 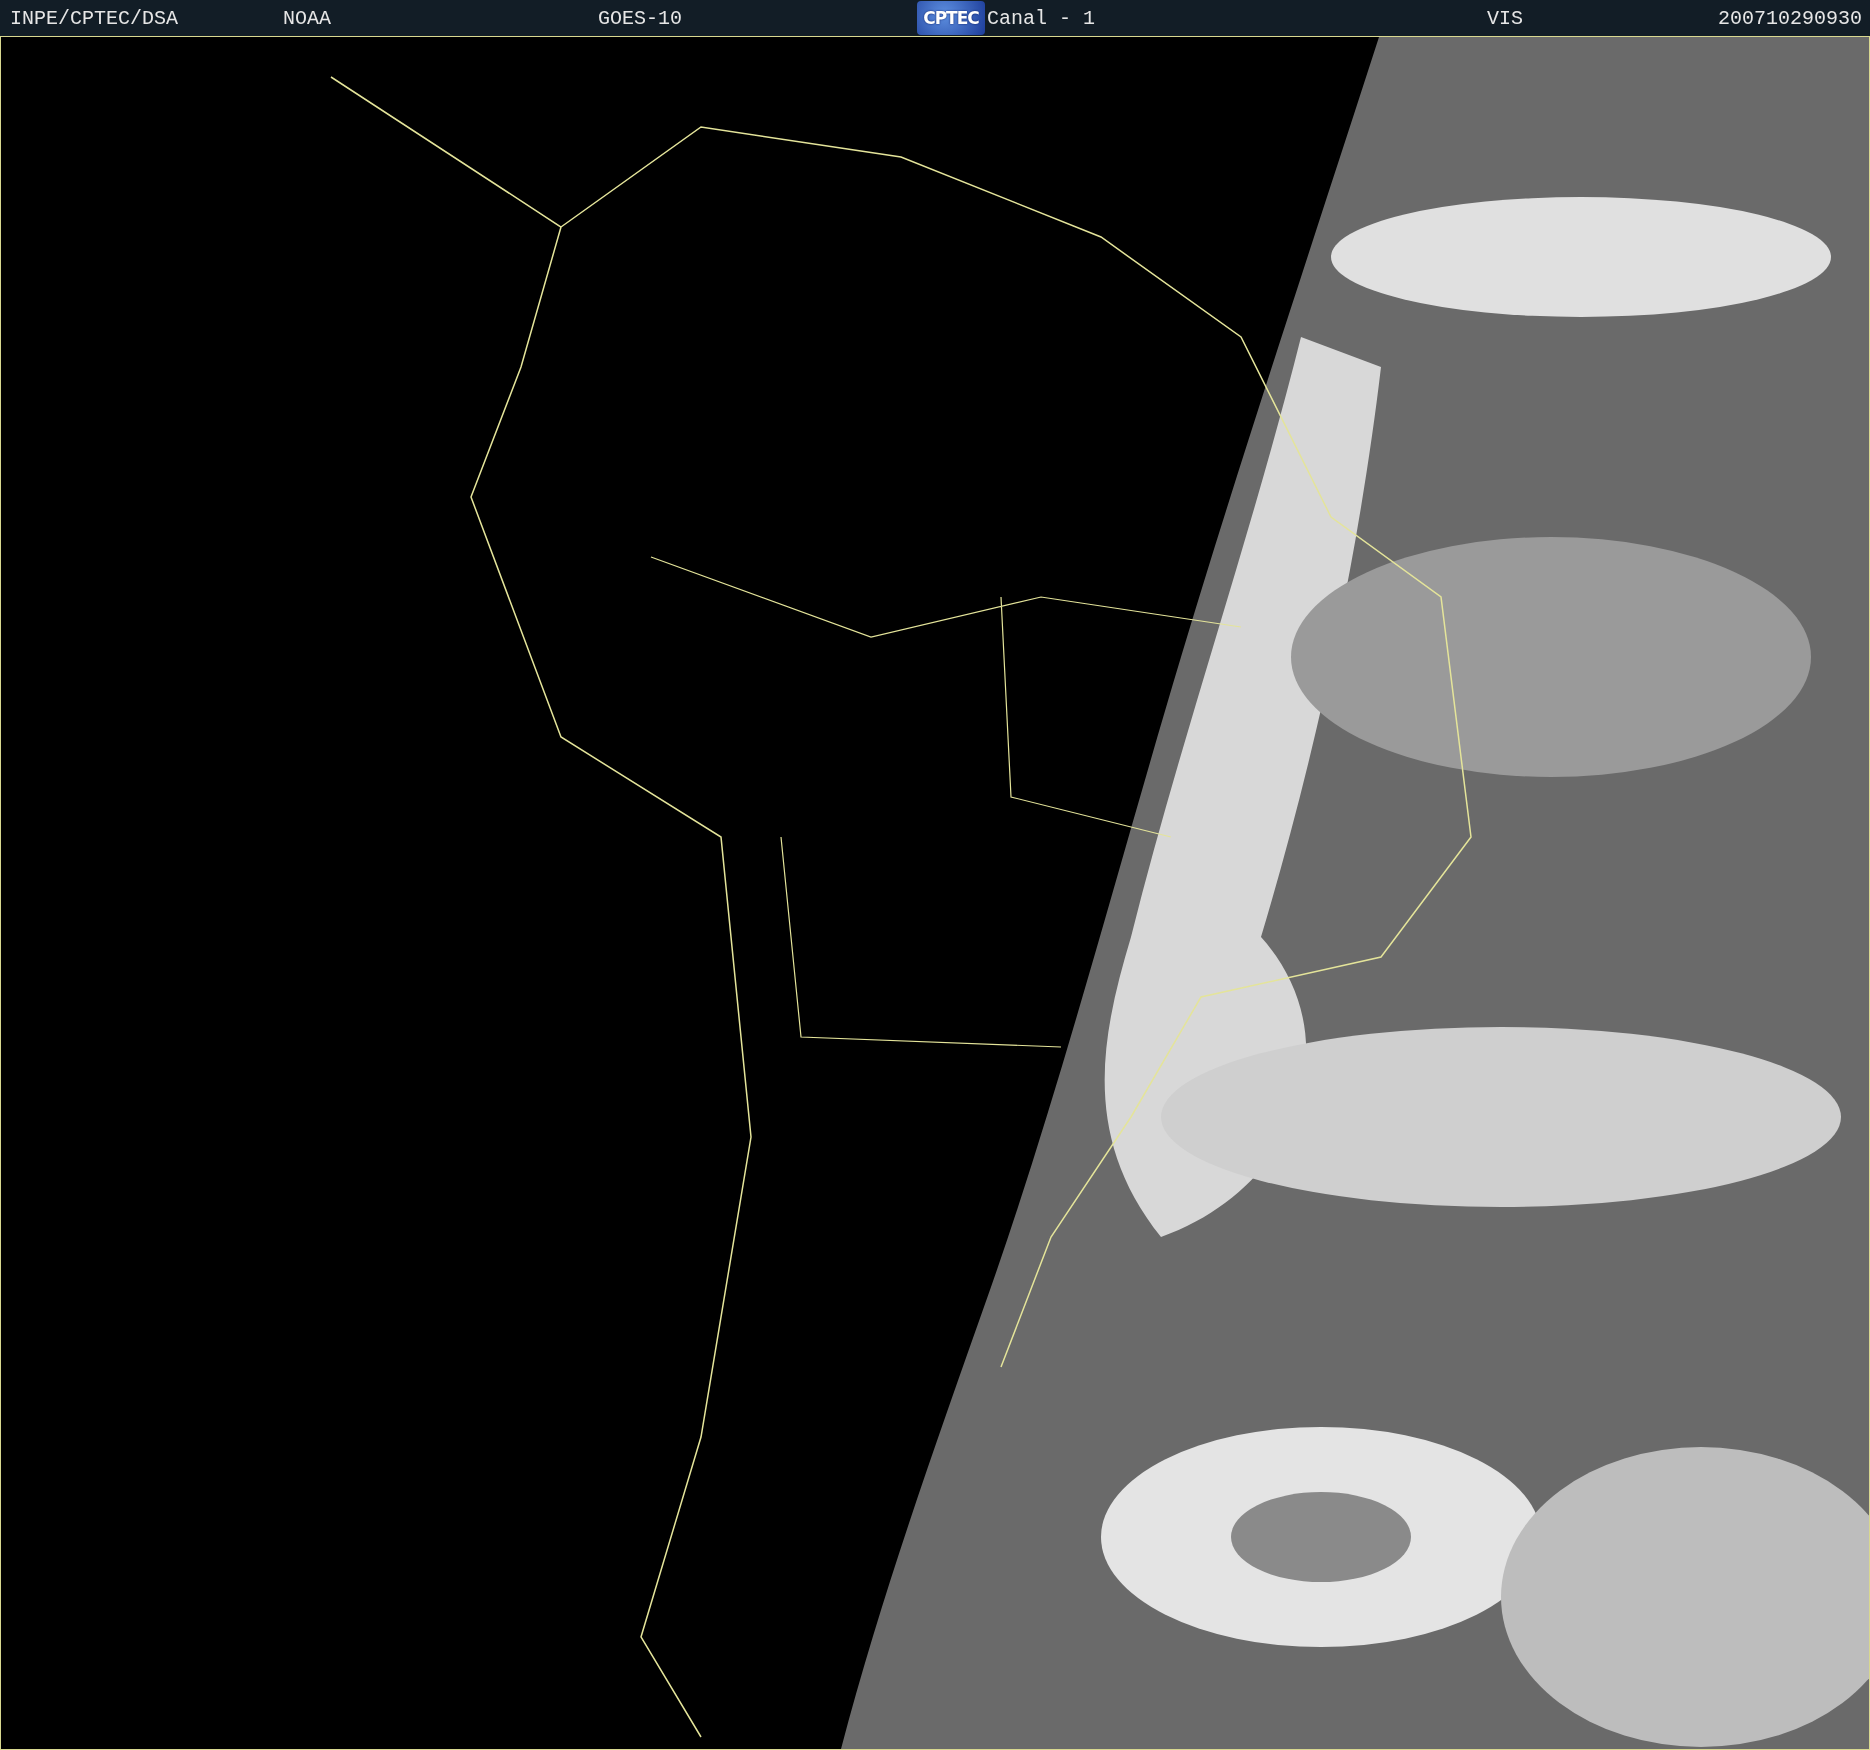 I want to click on logo: CPTEC, so click(x=951, y=18).